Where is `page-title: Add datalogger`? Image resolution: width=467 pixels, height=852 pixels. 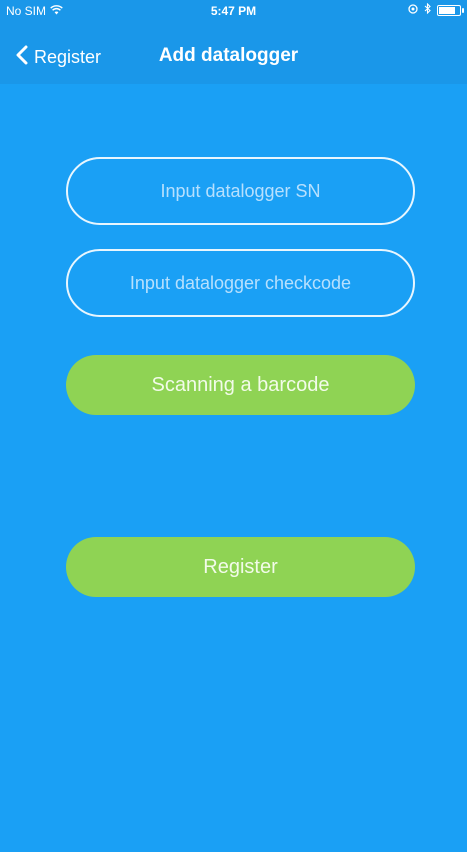 page-title: Add datalogger is located at coordinates (228, 55).